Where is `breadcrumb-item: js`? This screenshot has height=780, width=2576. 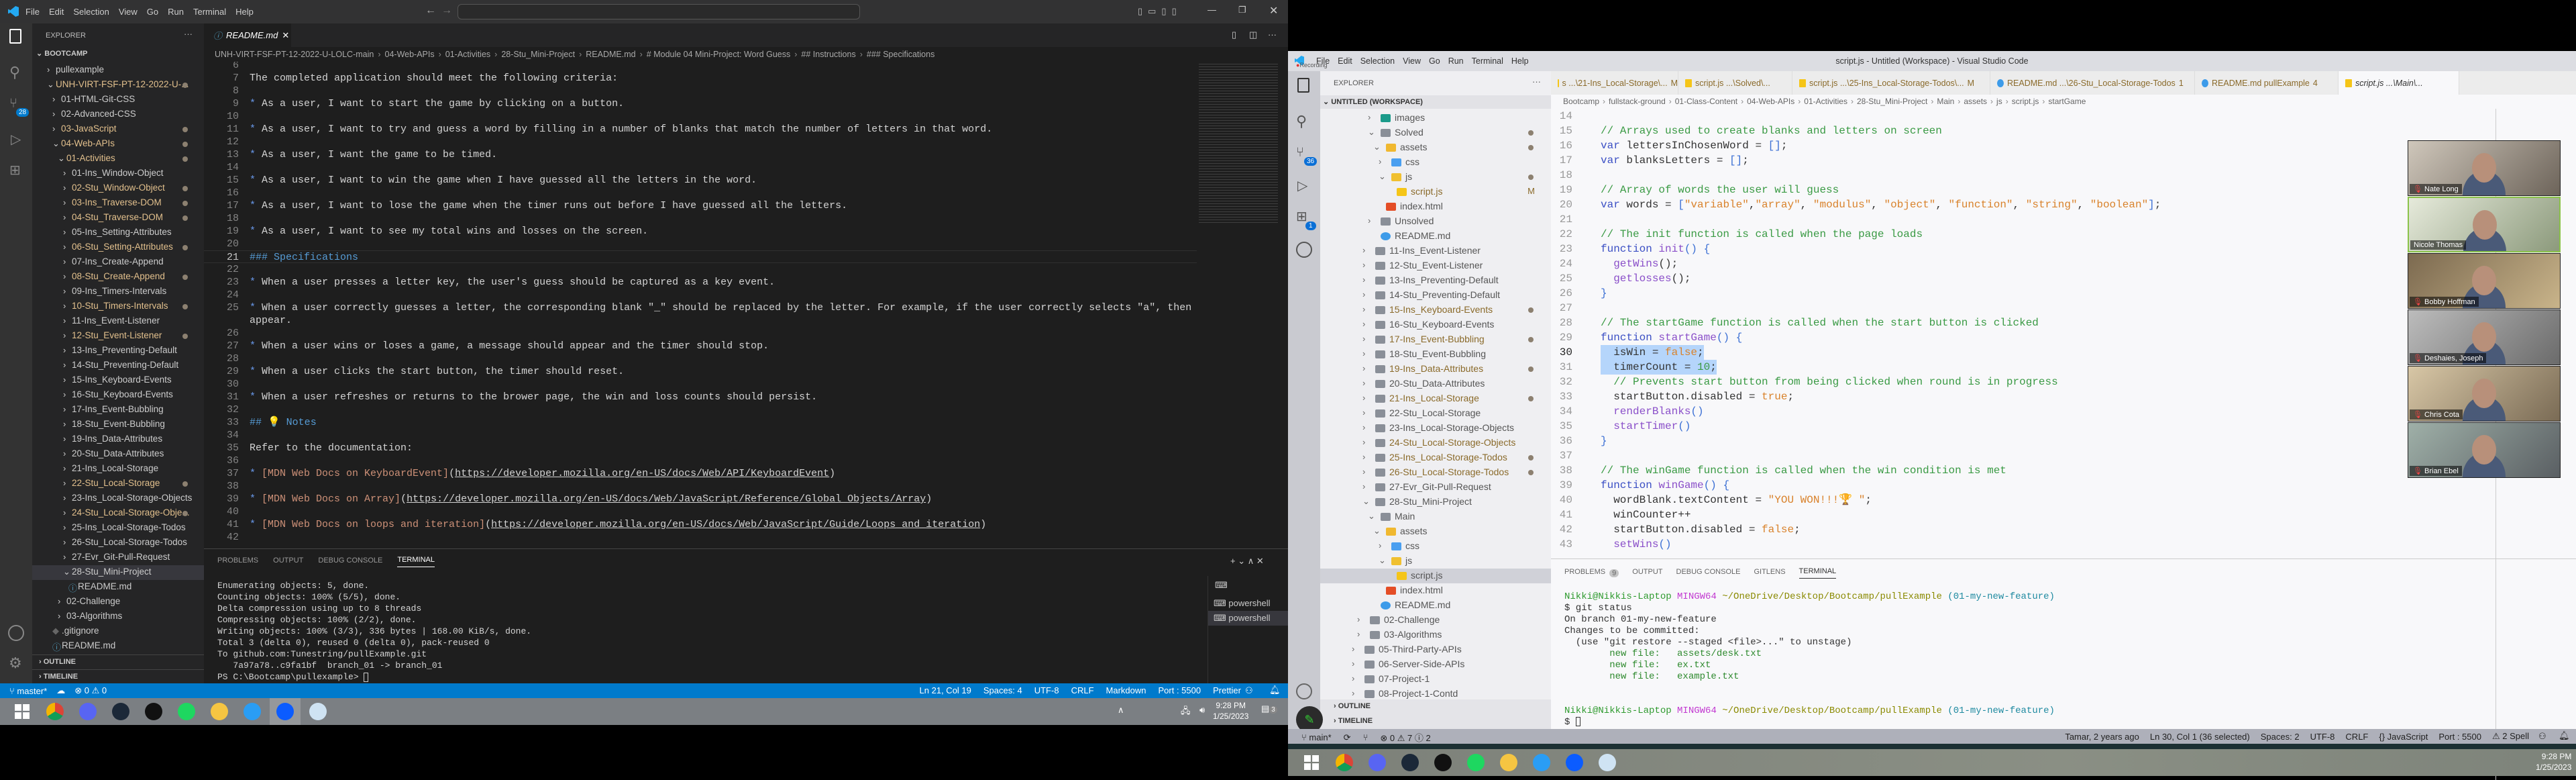 breadcrumb-item: js is located at coordinates (1999, 101).